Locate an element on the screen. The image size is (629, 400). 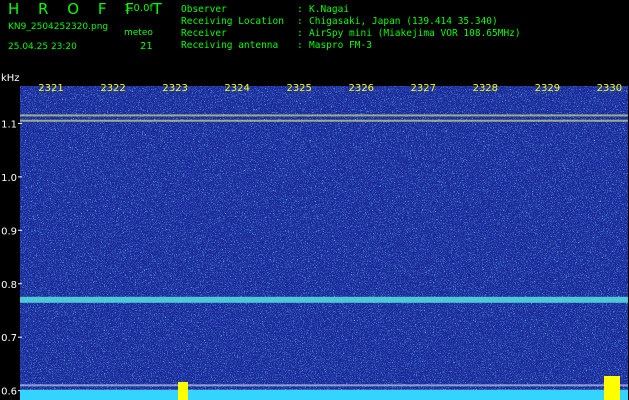
location-colon: : is located at coordinates (300, 21).